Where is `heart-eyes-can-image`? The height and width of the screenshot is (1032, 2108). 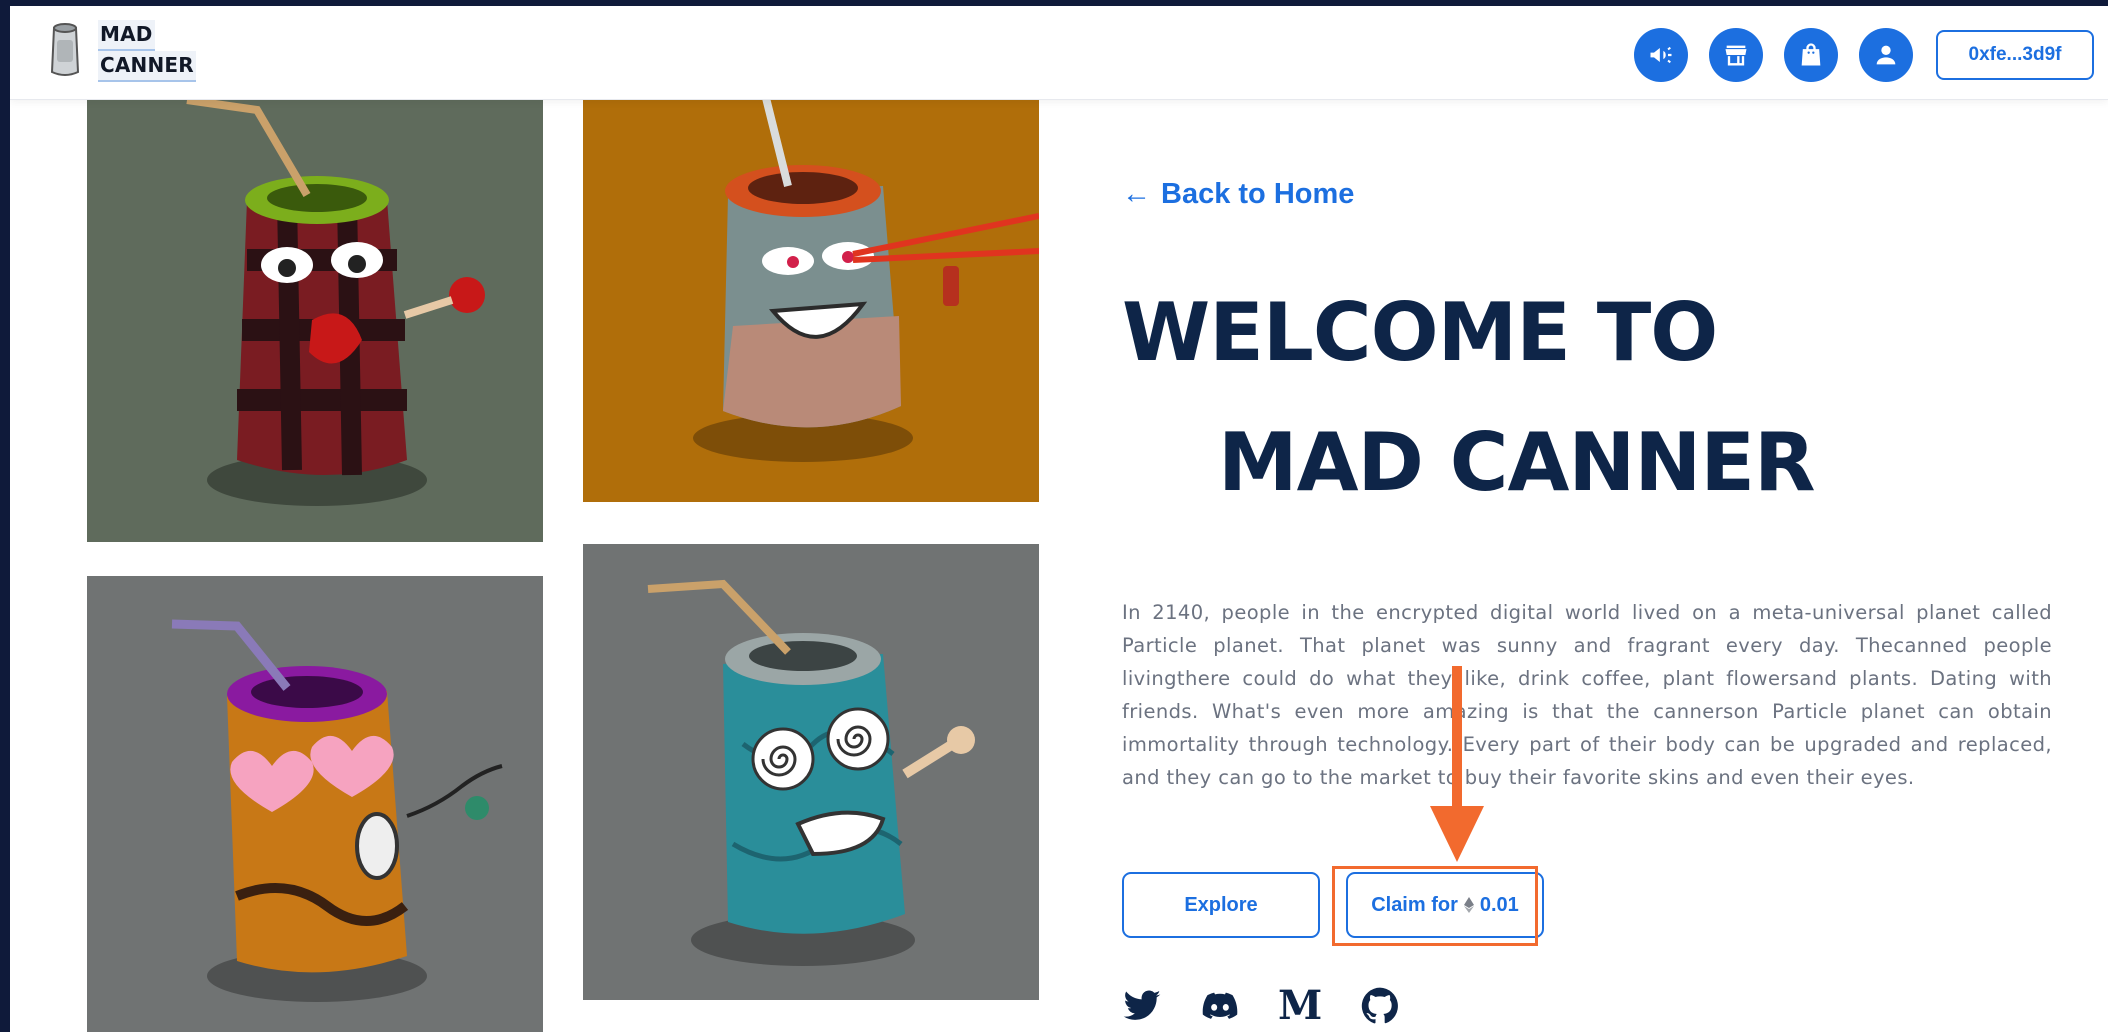
heart-eyes-can-image is located at coordinates (315, 804).